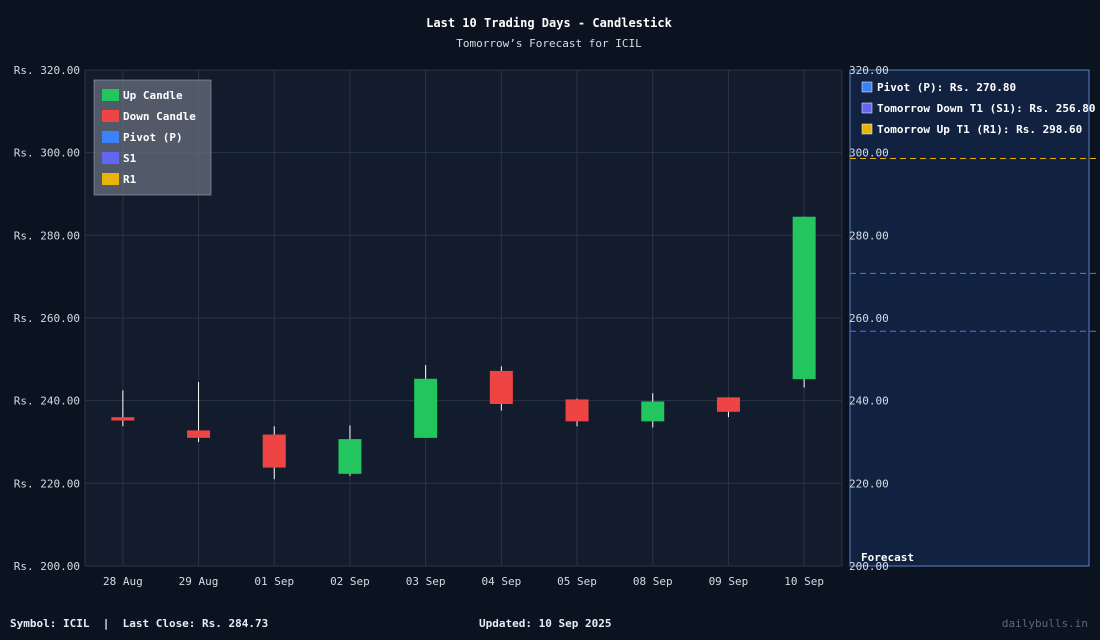 Image resolution: width=1100 pixels, height=640 pixels. I want to click on legend-label: Pivot (P), so click(153, 137).